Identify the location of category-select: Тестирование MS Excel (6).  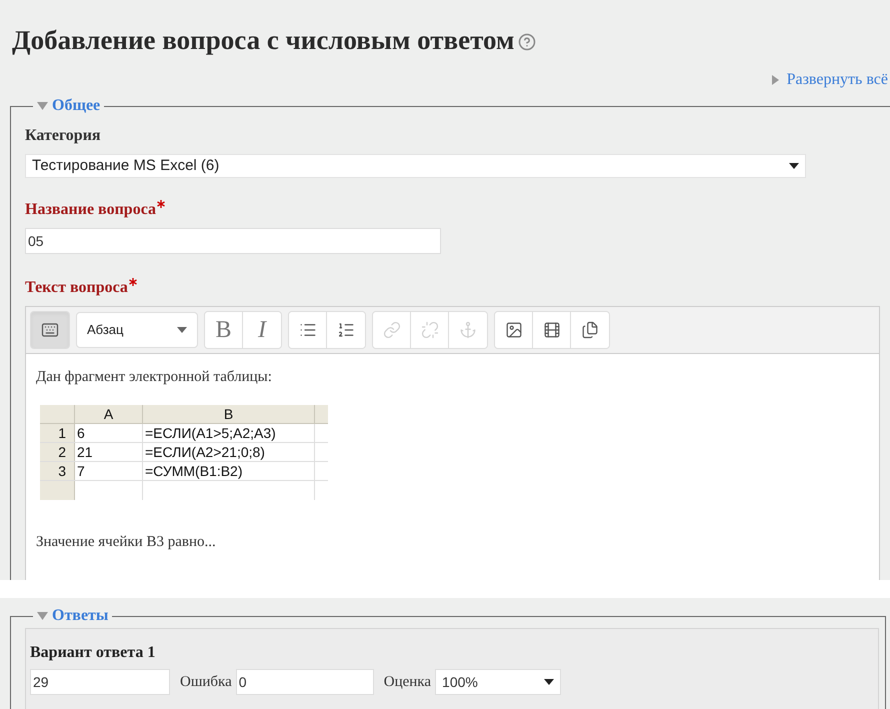
(415, 166).